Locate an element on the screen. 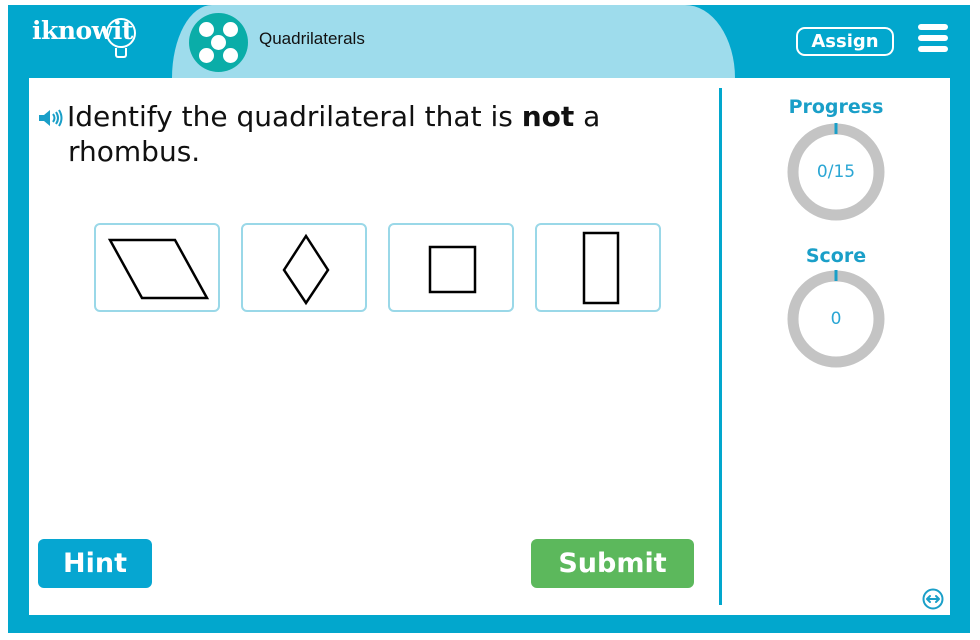 The width and height of the screenshot is (980, 640). square-shape is located at coordinates (452, 269).